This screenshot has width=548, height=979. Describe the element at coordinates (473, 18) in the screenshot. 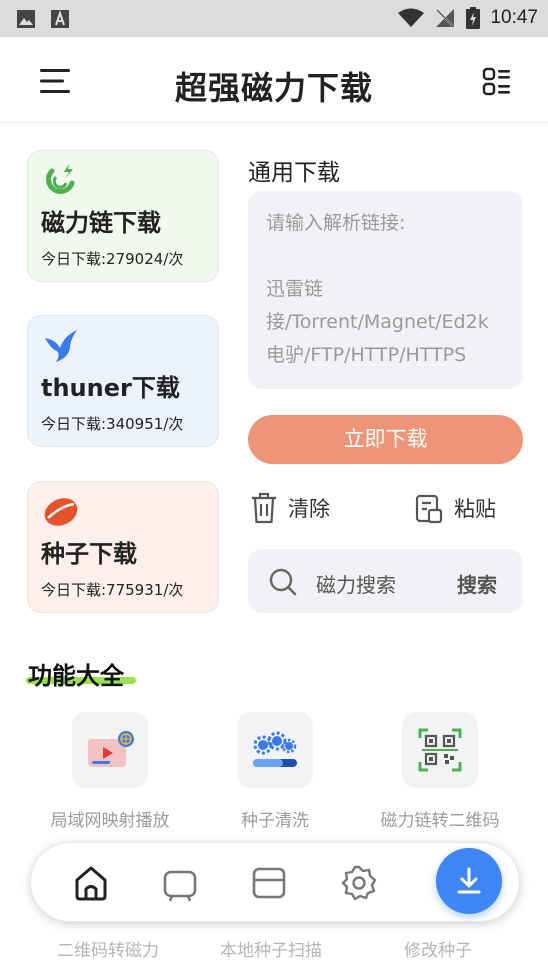

I see `battery-icon` at that location.